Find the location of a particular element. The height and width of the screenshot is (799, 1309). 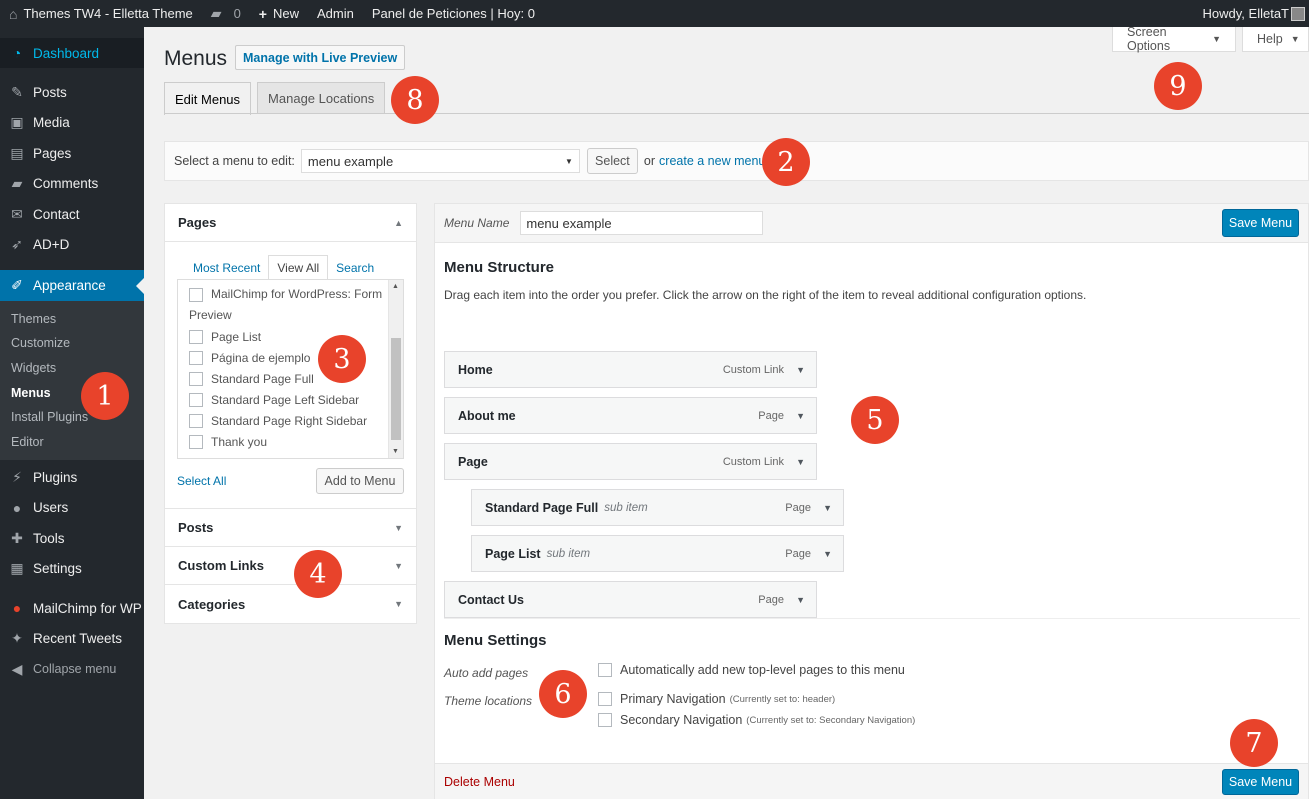

sidebar-item-users: ● Users is located at coordinates (72, 508).